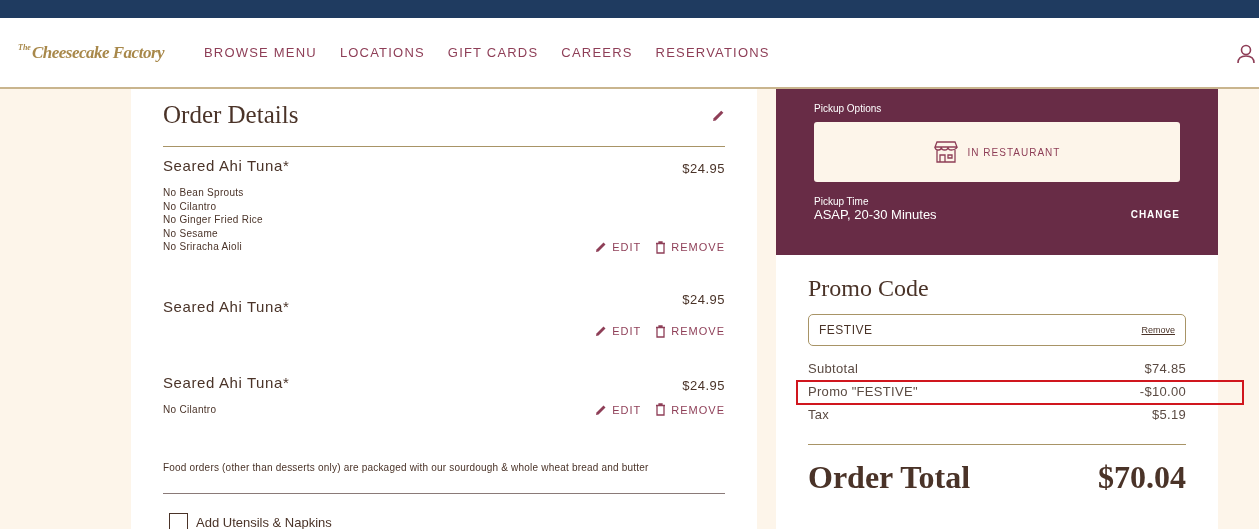 The image size is (1259, 529). Describe the element at coordinates (1142, 477) in the screenshot. I see `total-value: $70.04` at that location.